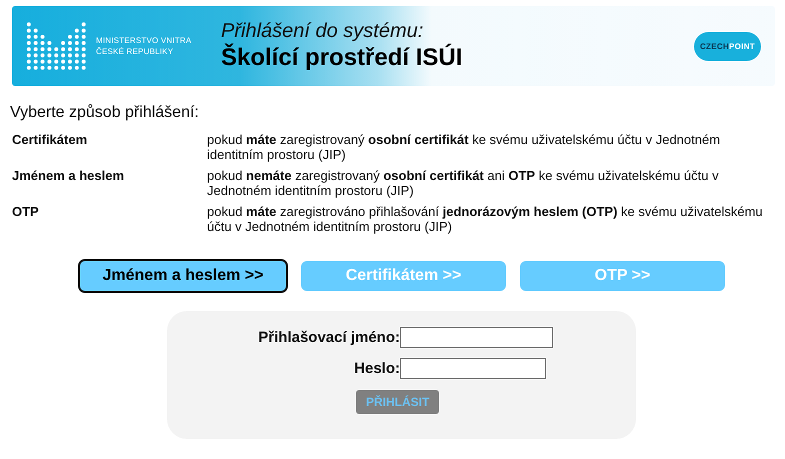 This screenshot has width=785, height=459. What do you see at coordinates (322, 31) in the screenshot?
I see `page-subtitle: Přihlášení do systému:` at bounding box center [322, 31].